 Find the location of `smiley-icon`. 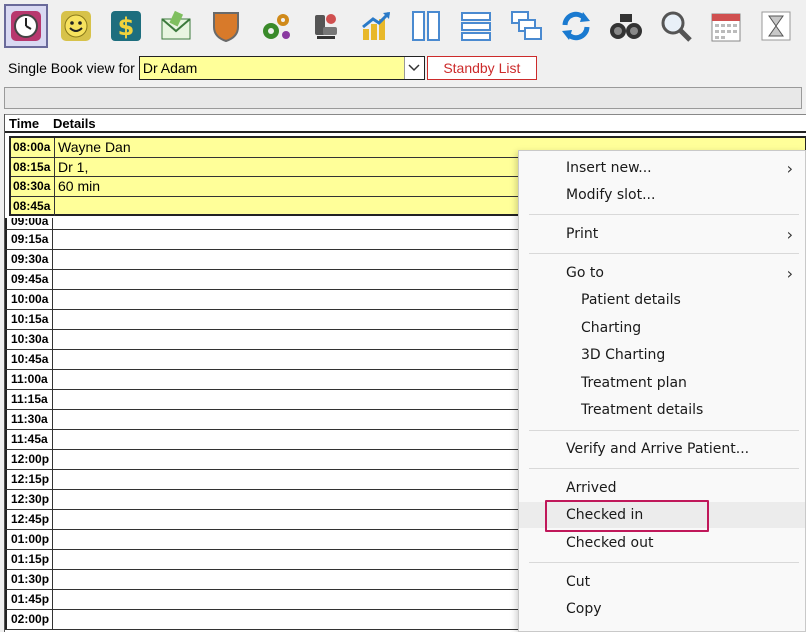

smiley-icon is located at coordinates (76, 26).